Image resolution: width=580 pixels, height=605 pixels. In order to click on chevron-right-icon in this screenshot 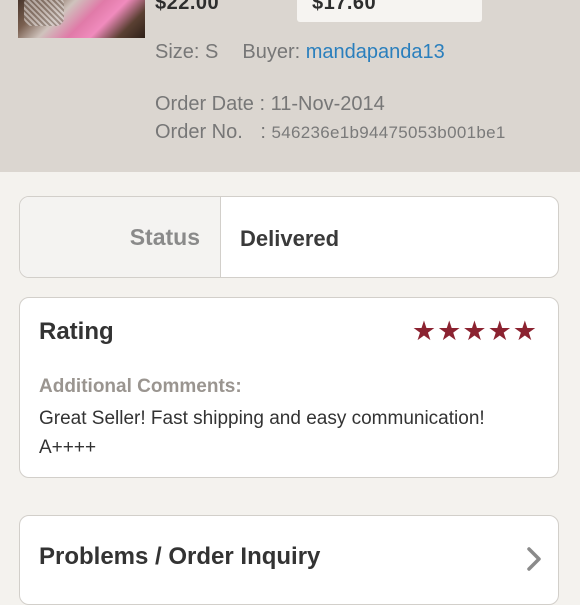, I will do `click(534, 559)`.